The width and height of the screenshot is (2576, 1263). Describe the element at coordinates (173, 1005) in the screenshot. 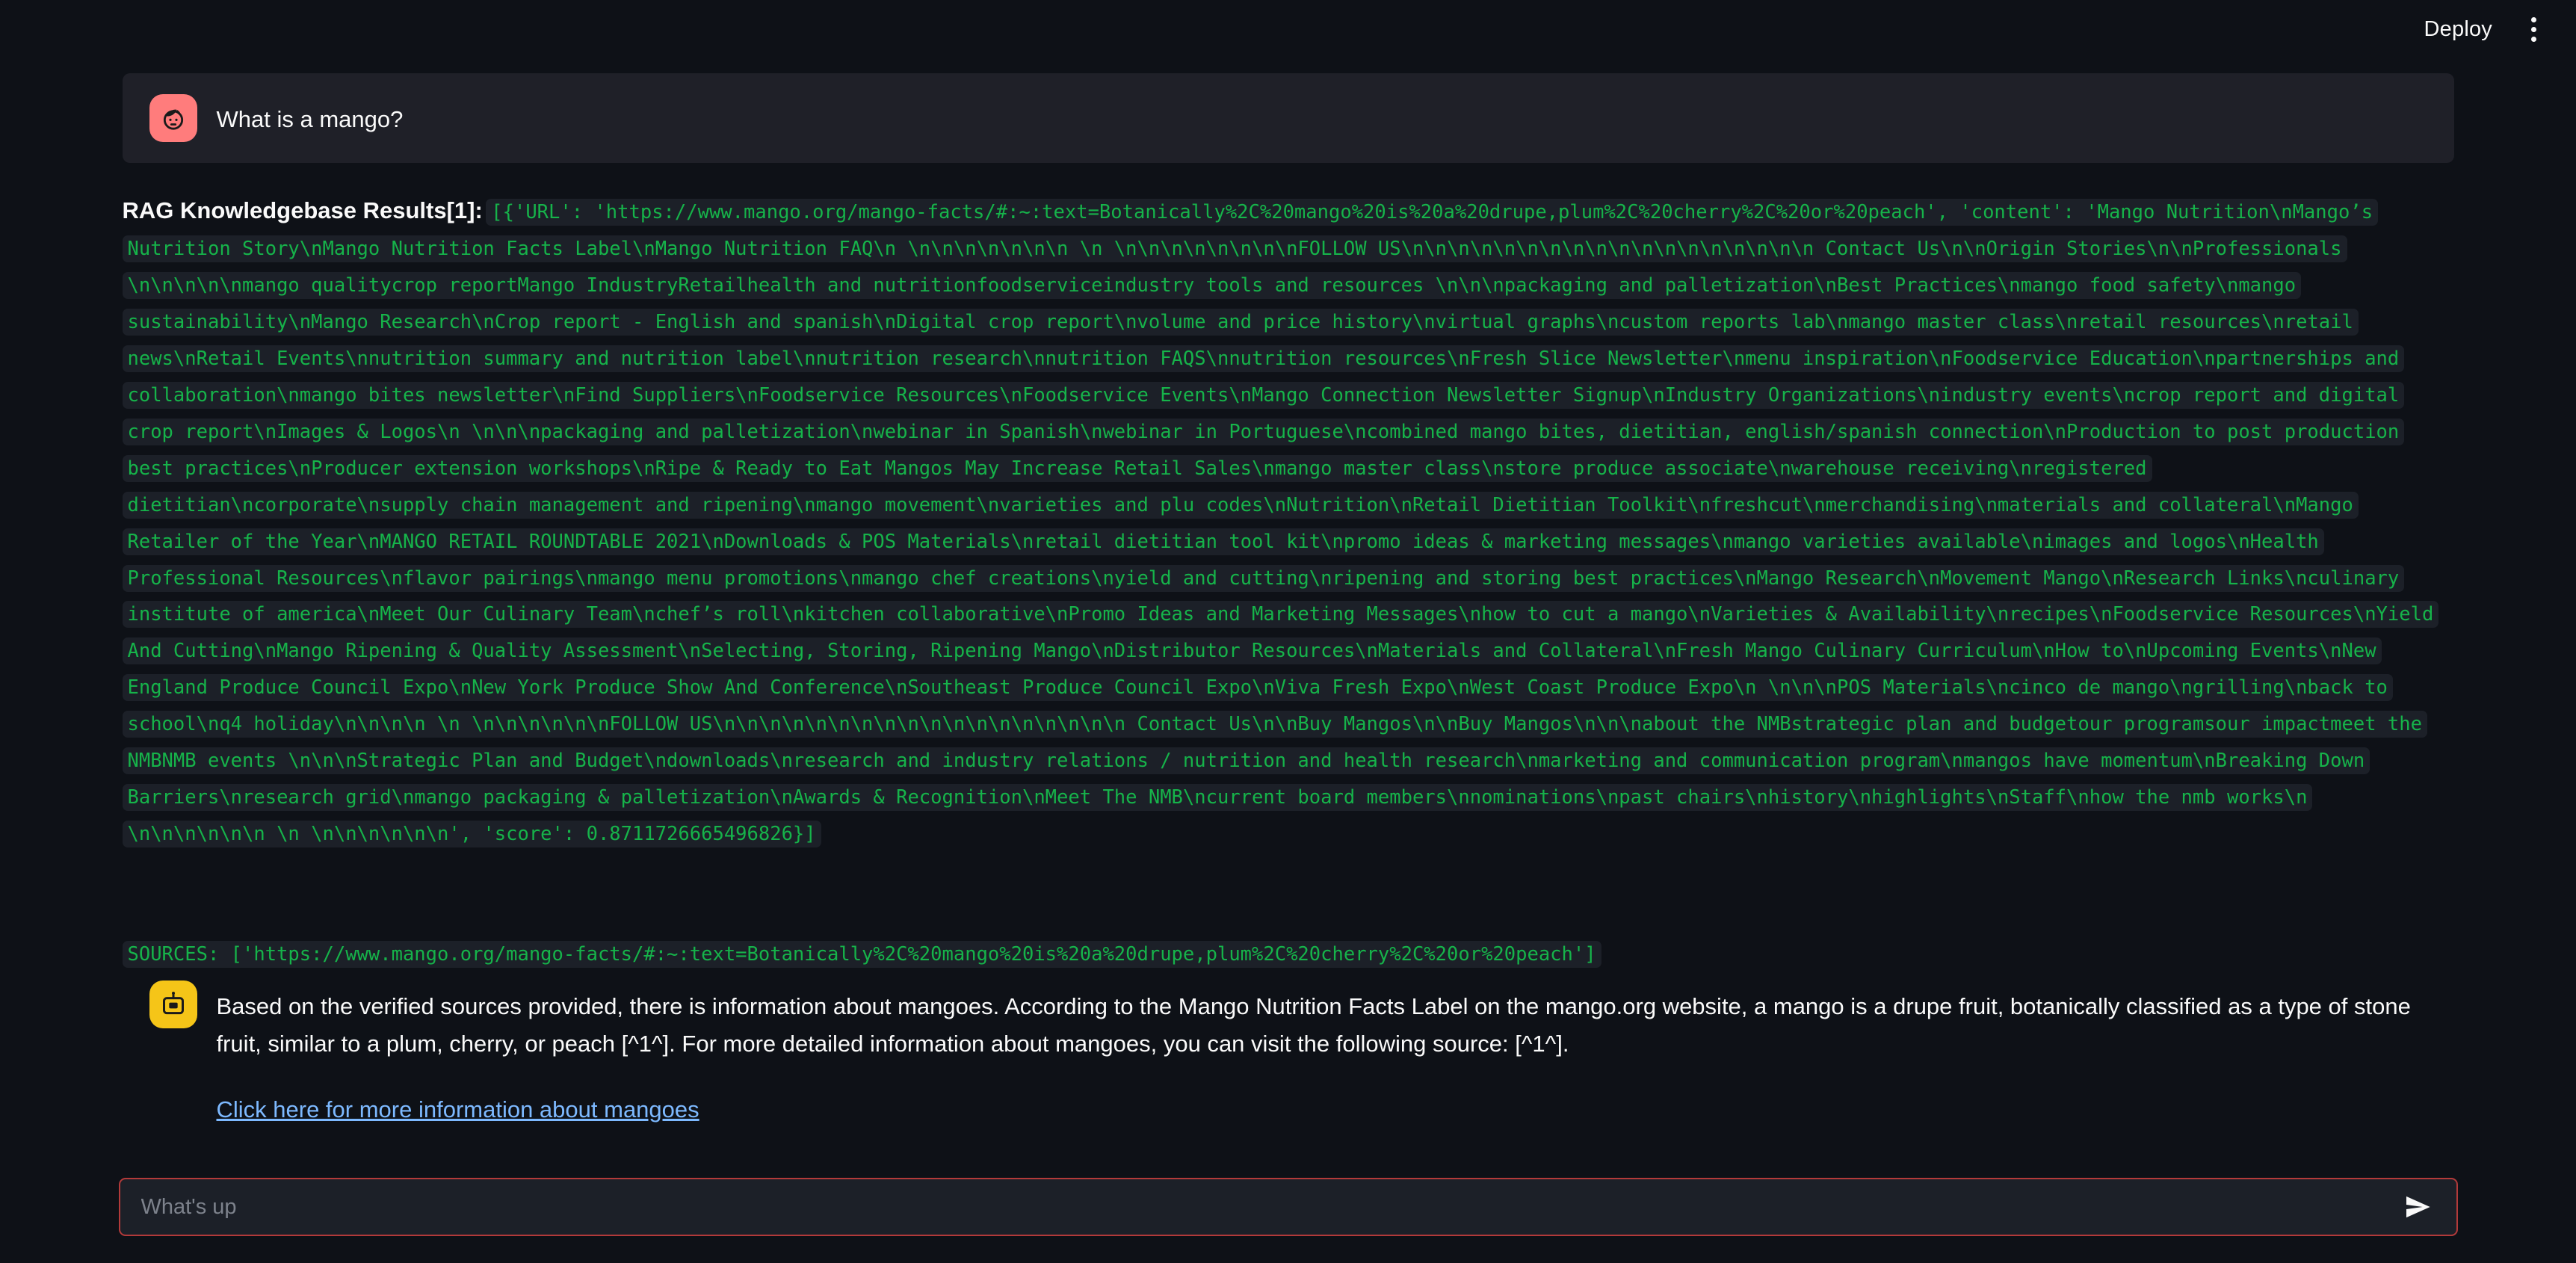

I see `assistant-avatar-icon` at that location.